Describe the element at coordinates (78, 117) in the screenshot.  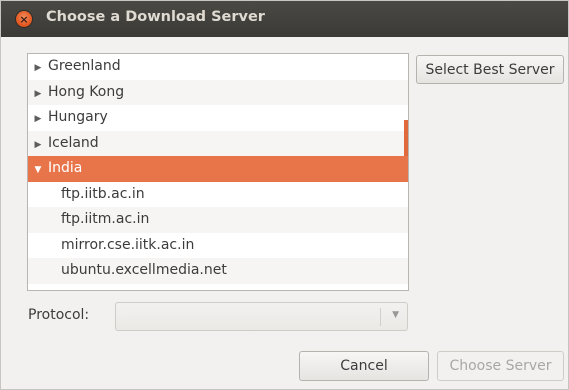
I see `list-item-label: Hungary` at that location.